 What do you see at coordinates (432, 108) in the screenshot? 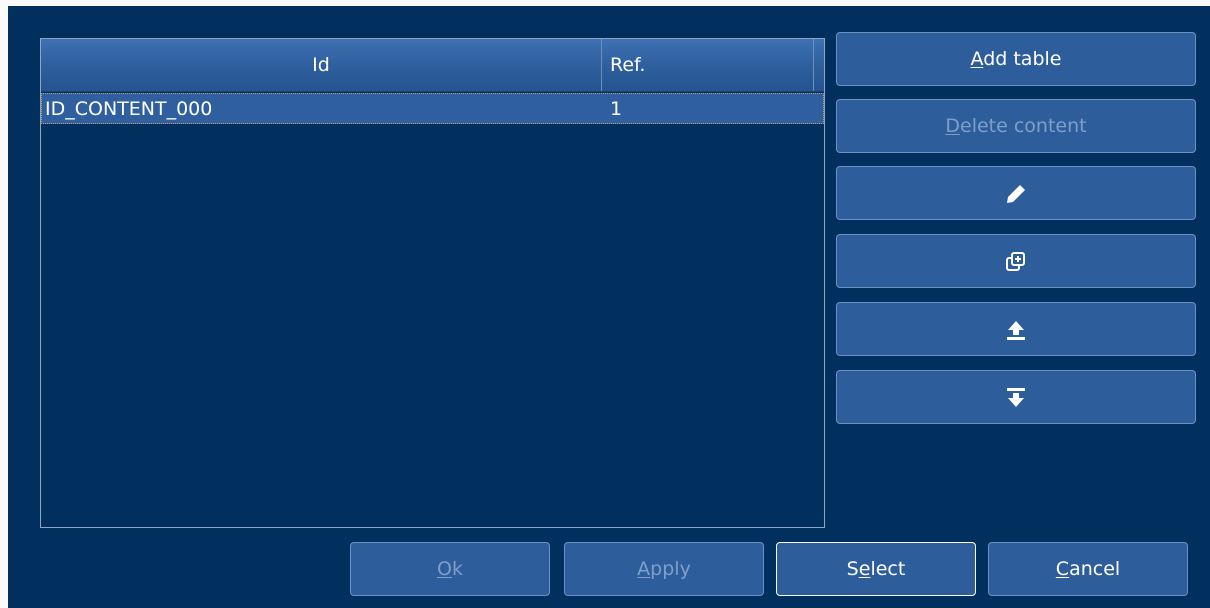
I see `table-row: ID_CONTENT_000 1` at bounding box center [432, 108].